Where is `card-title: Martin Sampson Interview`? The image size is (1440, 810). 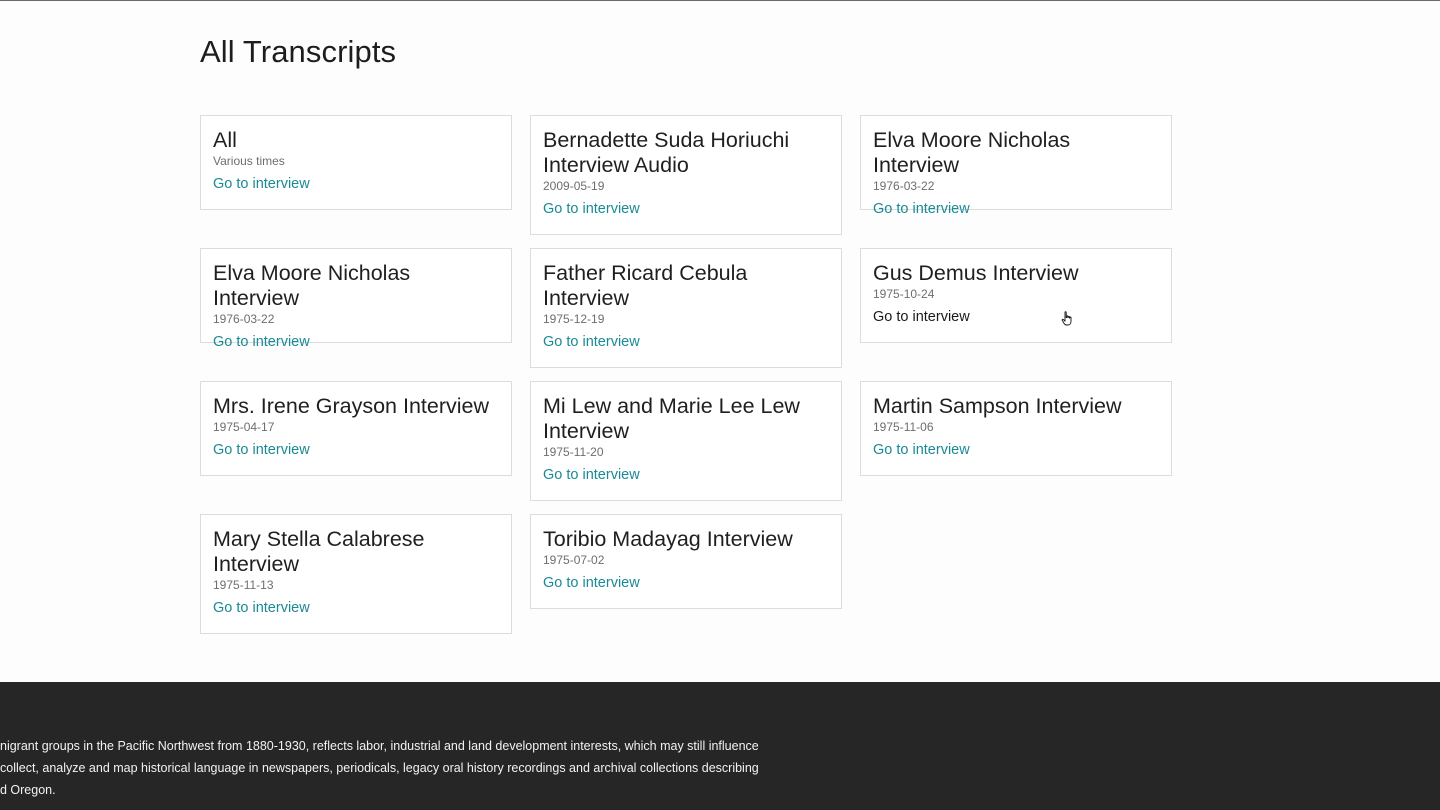
card-title: Martin Sampson Interview is located at coordinates (997, 406).